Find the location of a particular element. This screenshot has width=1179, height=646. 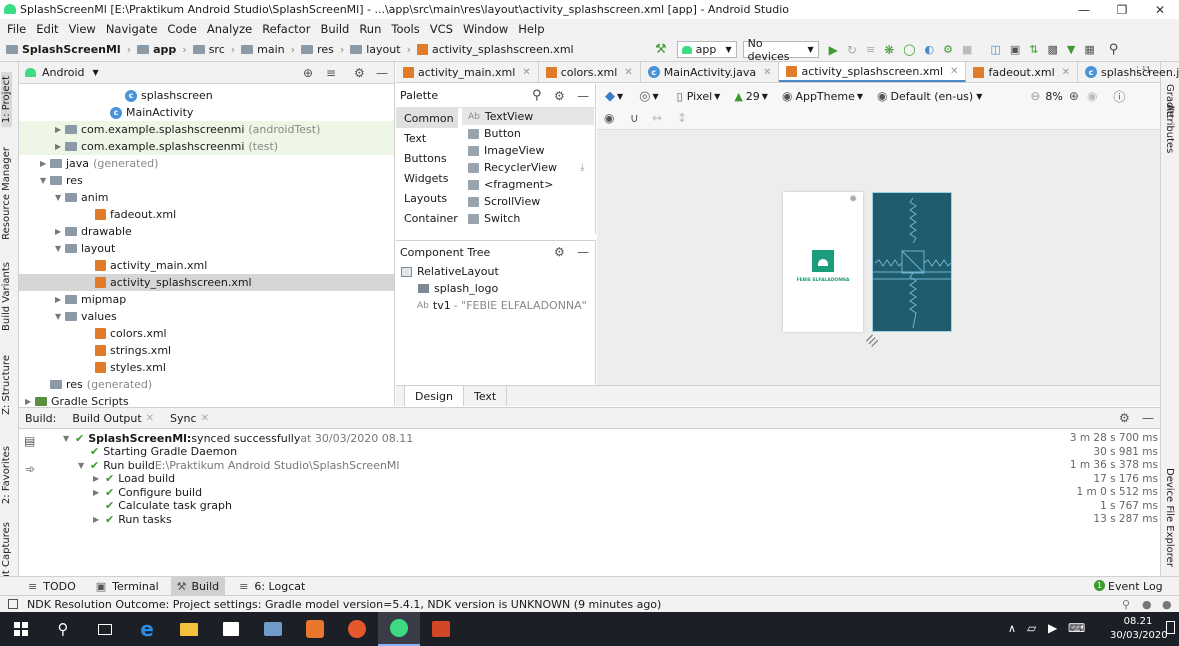

tray-chevron-icon: ∧ is located at coordinates (1012, 628).